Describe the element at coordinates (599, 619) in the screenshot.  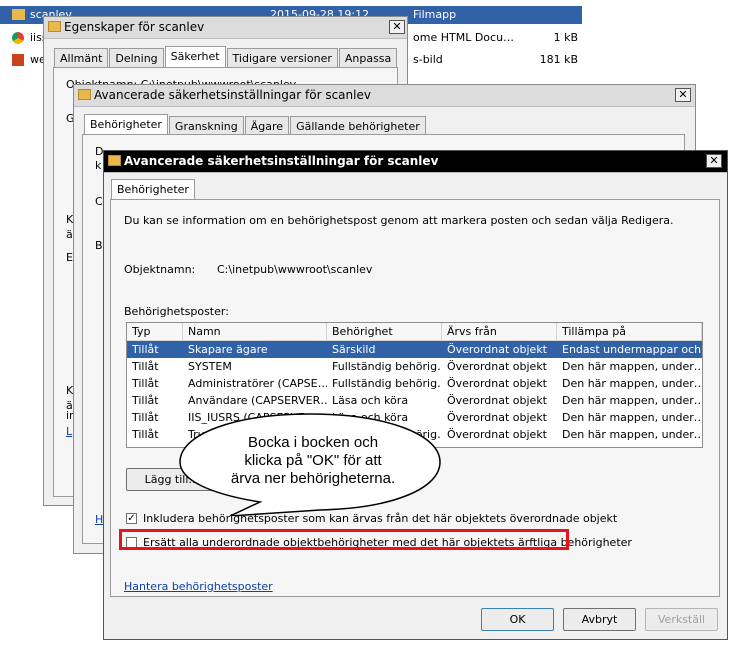
I see `cancel-button: Avbryt` at that location.